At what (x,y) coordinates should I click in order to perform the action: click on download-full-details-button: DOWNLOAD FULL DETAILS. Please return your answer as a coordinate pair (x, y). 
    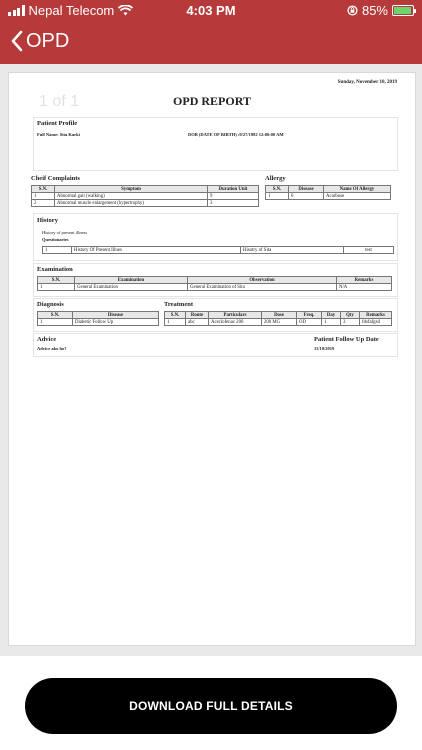
    Looking at the image, I should click on (211, 706).